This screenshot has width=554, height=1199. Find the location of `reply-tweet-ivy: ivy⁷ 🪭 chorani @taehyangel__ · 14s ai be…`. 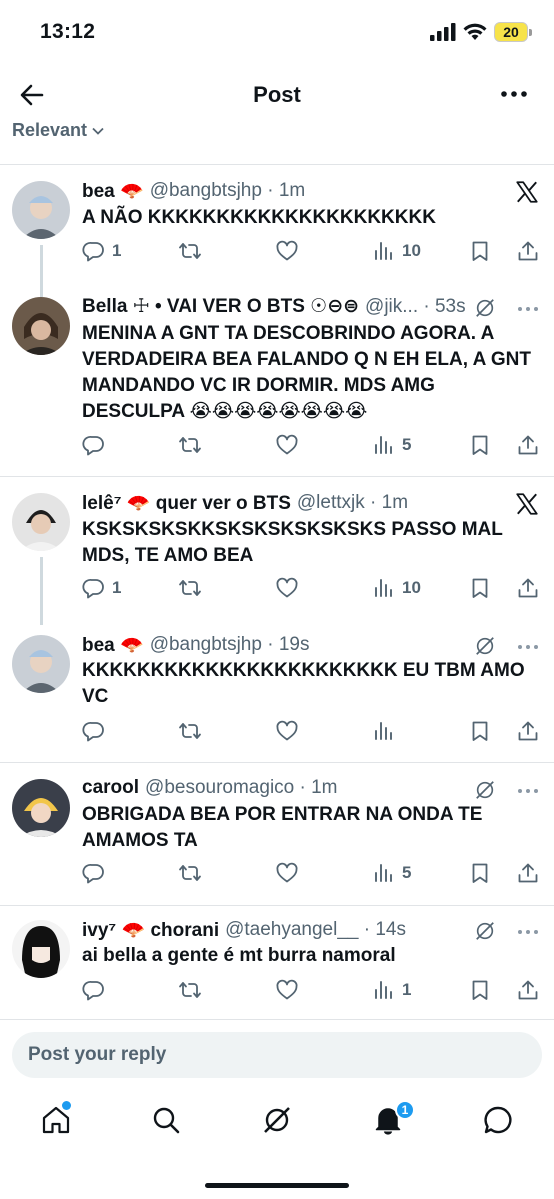

reply-tweet-ivy: ivy⁷ 🪭 chorani @taehyangel__ · 14s ai be… is located at coordinates (277, 963).